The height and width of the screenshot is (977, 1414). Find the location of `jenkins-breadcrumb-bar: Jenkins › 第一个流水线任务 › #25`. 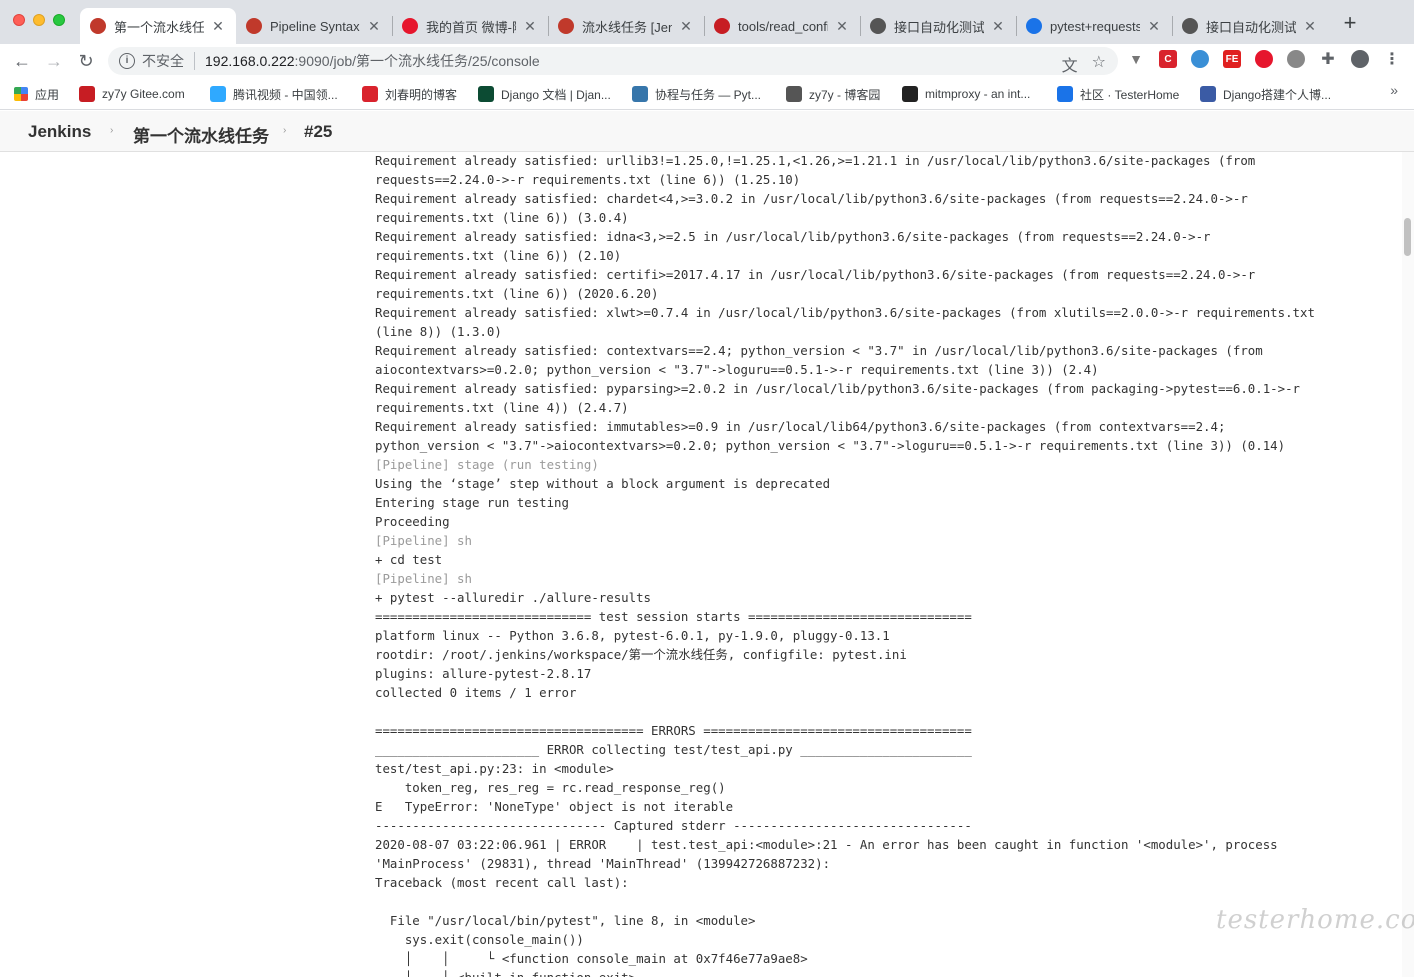

jenkins-breadcrumb-bar: Jenkins › 第一个流水线任务 › #25 is located at coordinates (707, 131).